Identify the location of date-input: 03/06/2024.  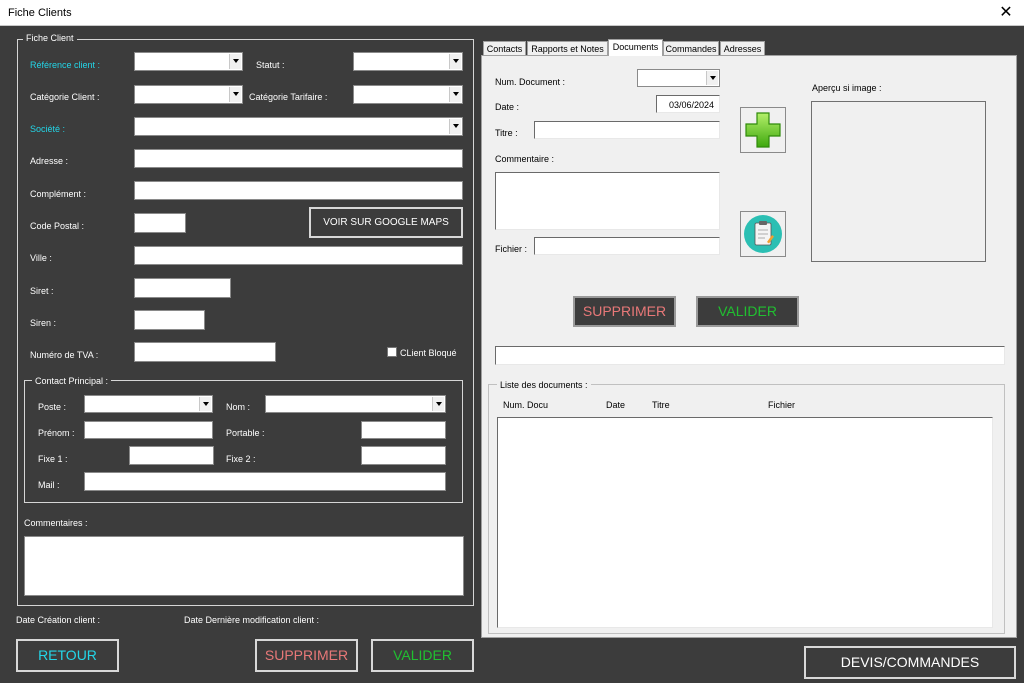
(688, 104).